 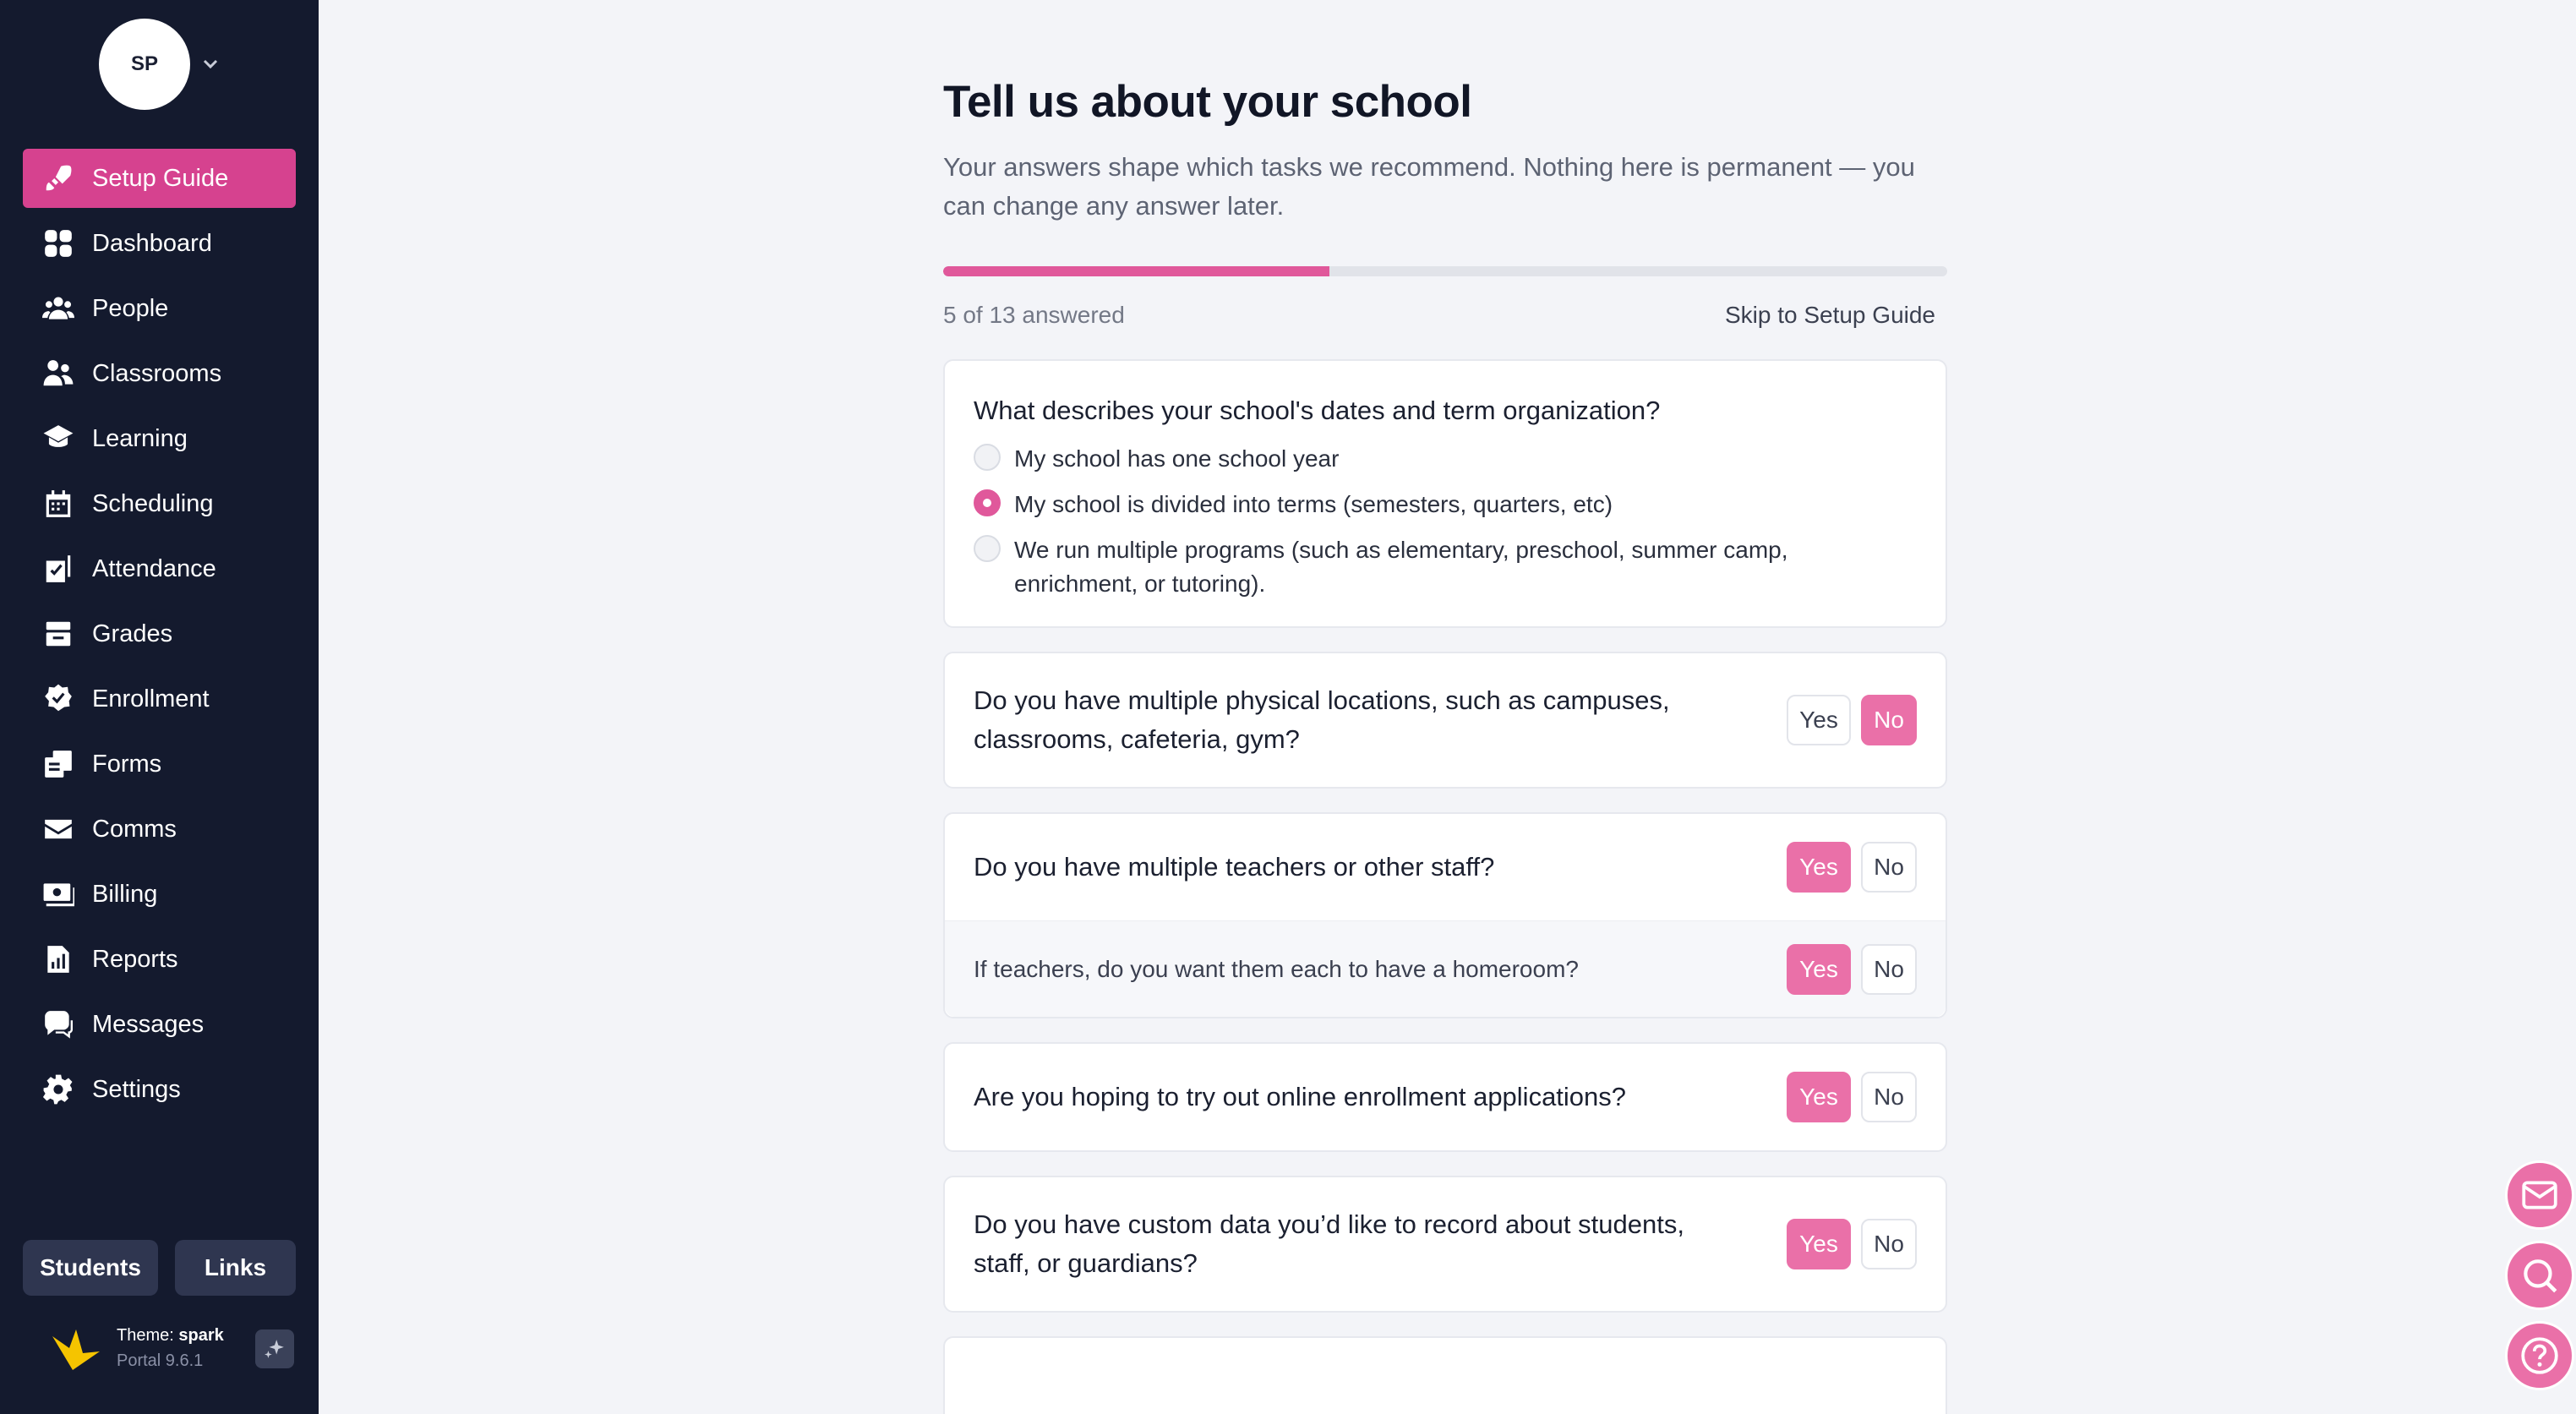 I want to click on user-menu: SP, so click(x=160, y=64).